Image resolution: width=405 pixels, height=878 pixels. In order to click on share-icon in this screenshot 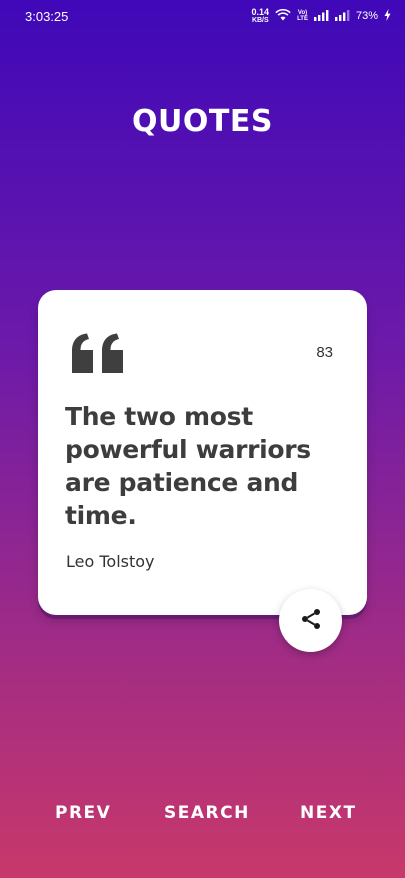, I will do `click(311, 621)`.